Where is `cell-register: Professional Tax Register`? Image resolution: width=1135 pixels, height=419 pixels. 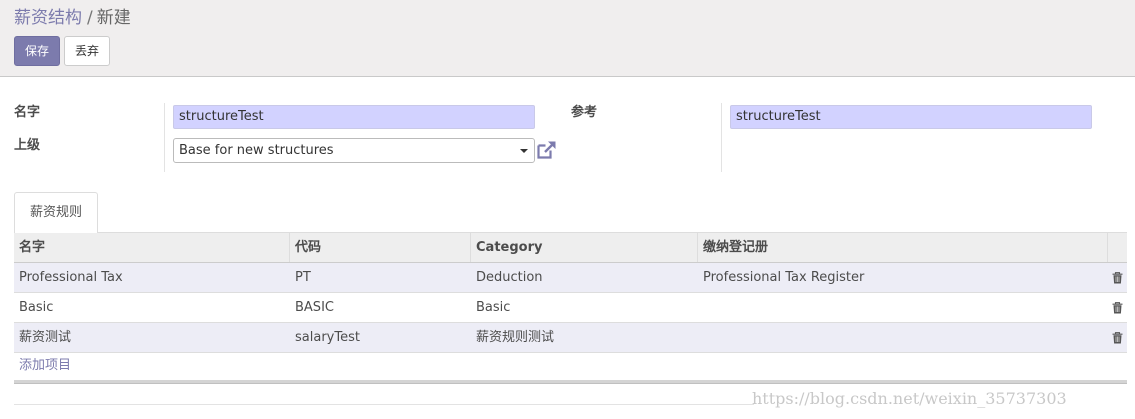 cell-register: Professional Tax Register is located at coordinates (784, 277).